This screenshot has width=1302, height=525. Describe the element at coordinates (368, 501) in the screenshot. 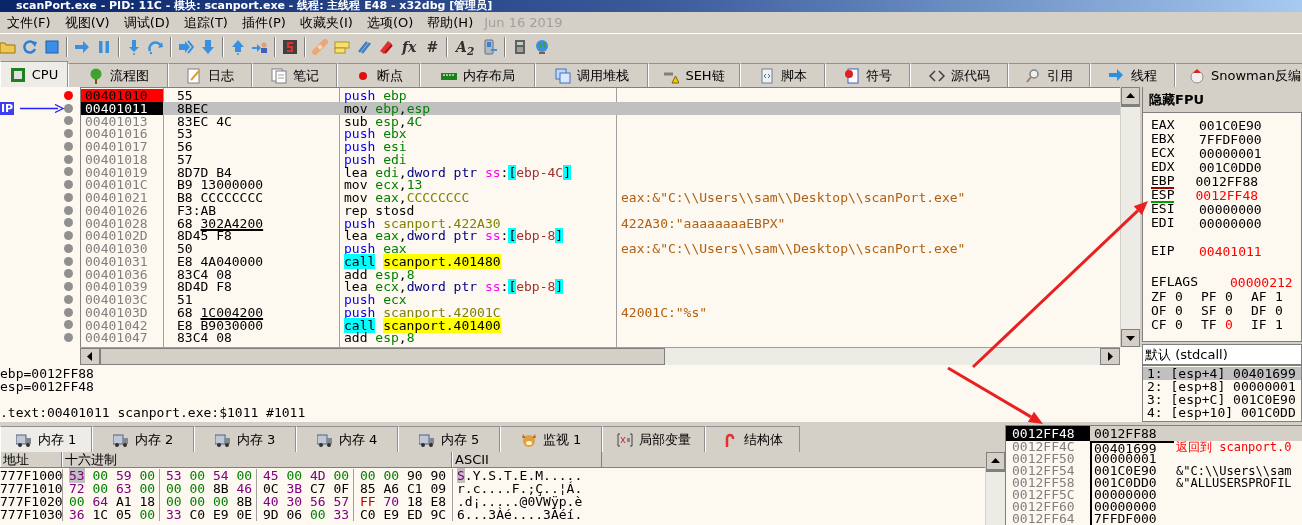

I see `hex-byte: FF` at that location.